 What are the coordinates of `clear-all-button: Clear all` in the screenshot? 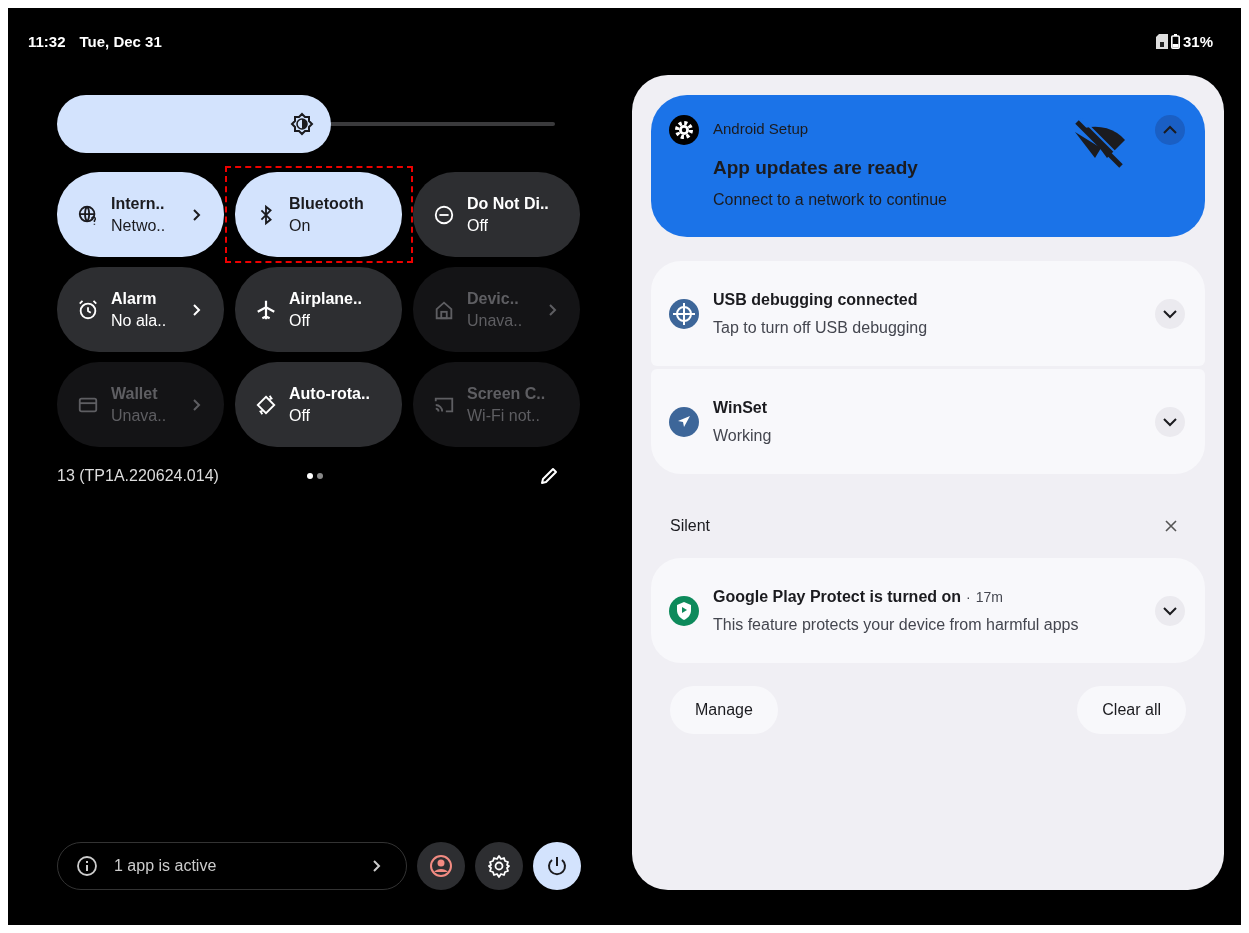 It's located at (1131, 710).